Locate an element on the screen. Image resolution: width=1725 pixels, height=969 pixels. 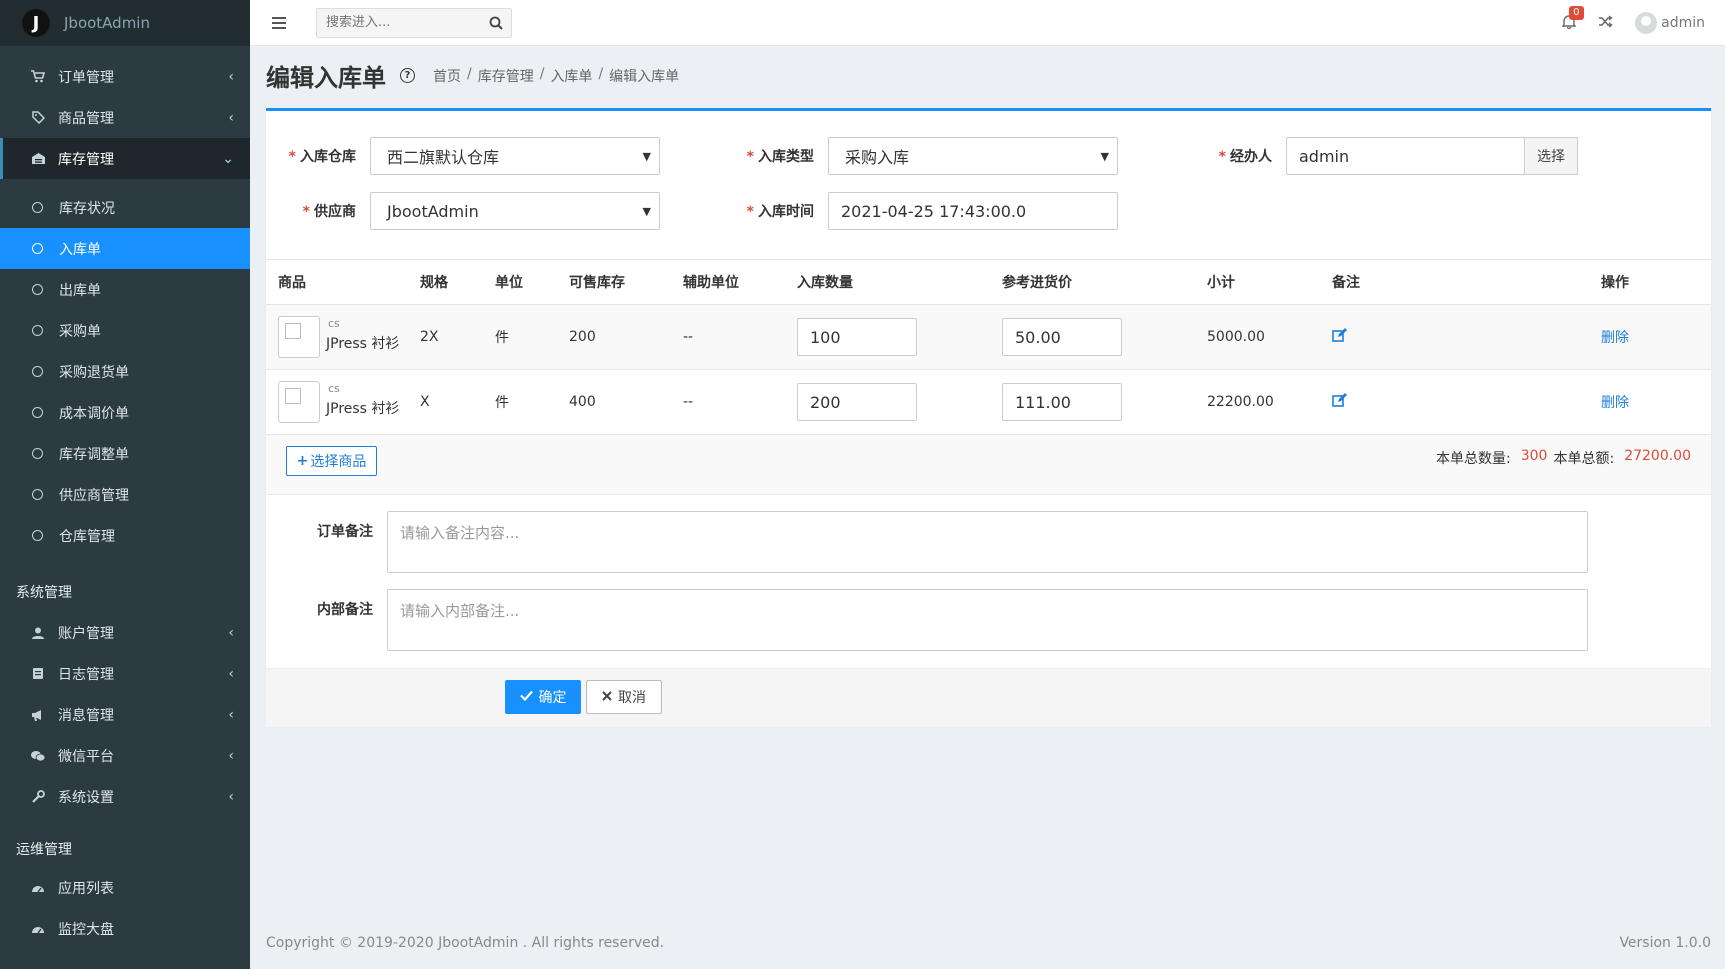
submenu-item-cost-adjust: 成本调价单 is located at coordinates (125, 412).